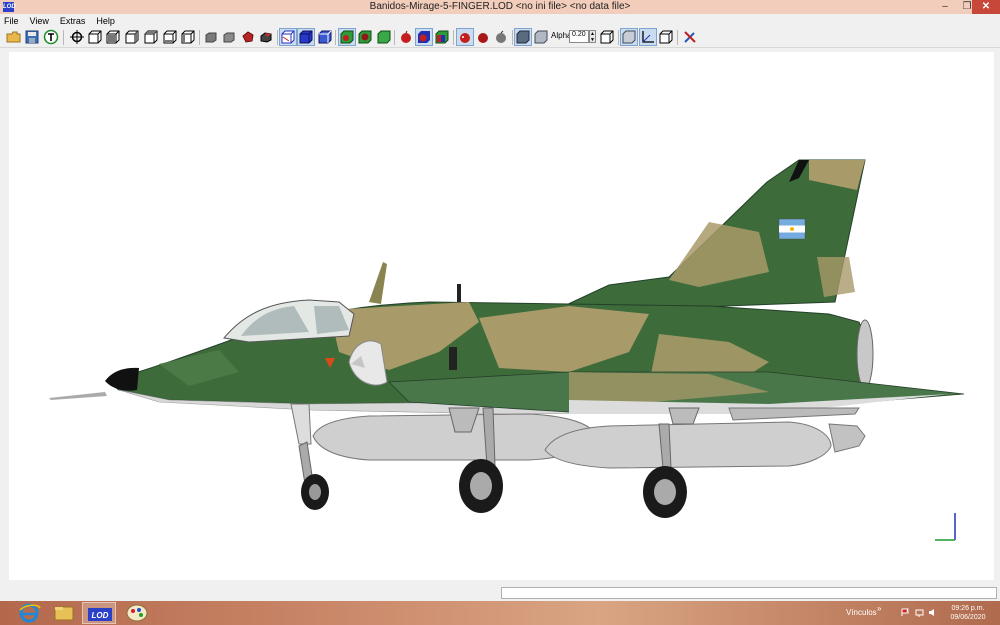 The image size is (1000, 625). Describe the element at coordinates (919, 612) in the screenshot. I see `network-icon` at that location.